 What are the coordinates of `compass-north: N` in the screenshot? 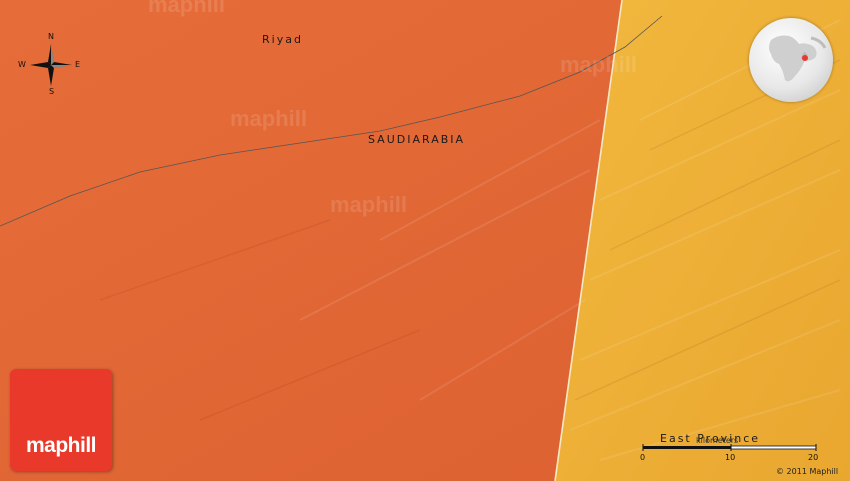 It's located at (51, 36).